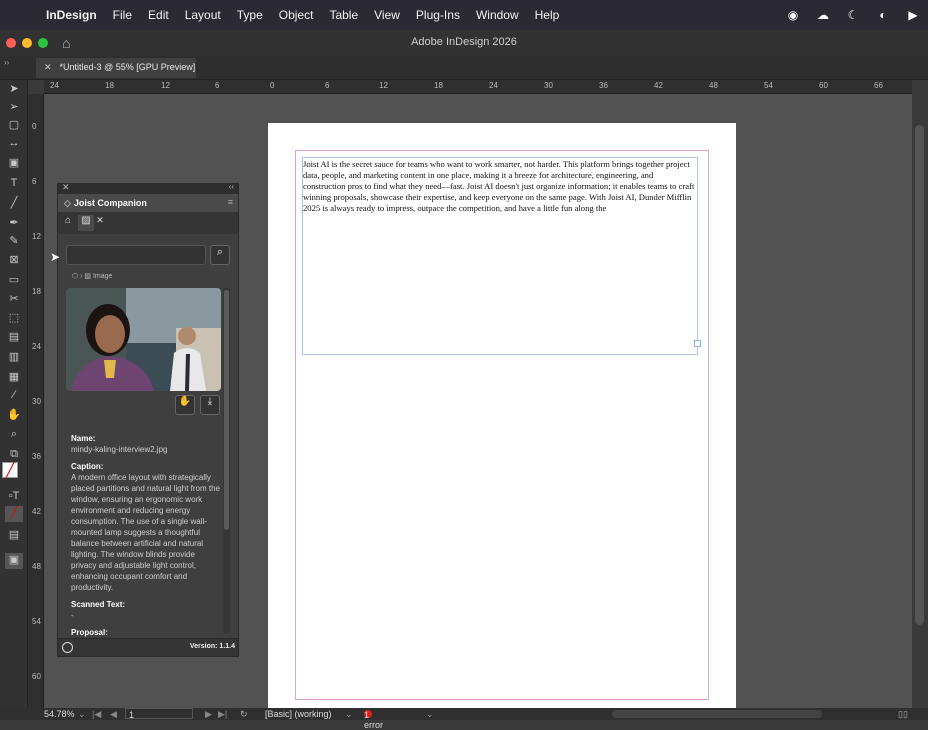  I want to click on fill-swatch: ╱, so click(10, 470).